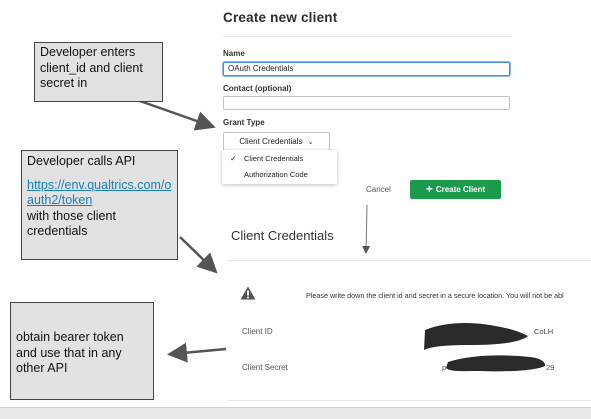 This screenshot has width=591, height=419. I want to click on client-id-redaction, so click(476, 336).